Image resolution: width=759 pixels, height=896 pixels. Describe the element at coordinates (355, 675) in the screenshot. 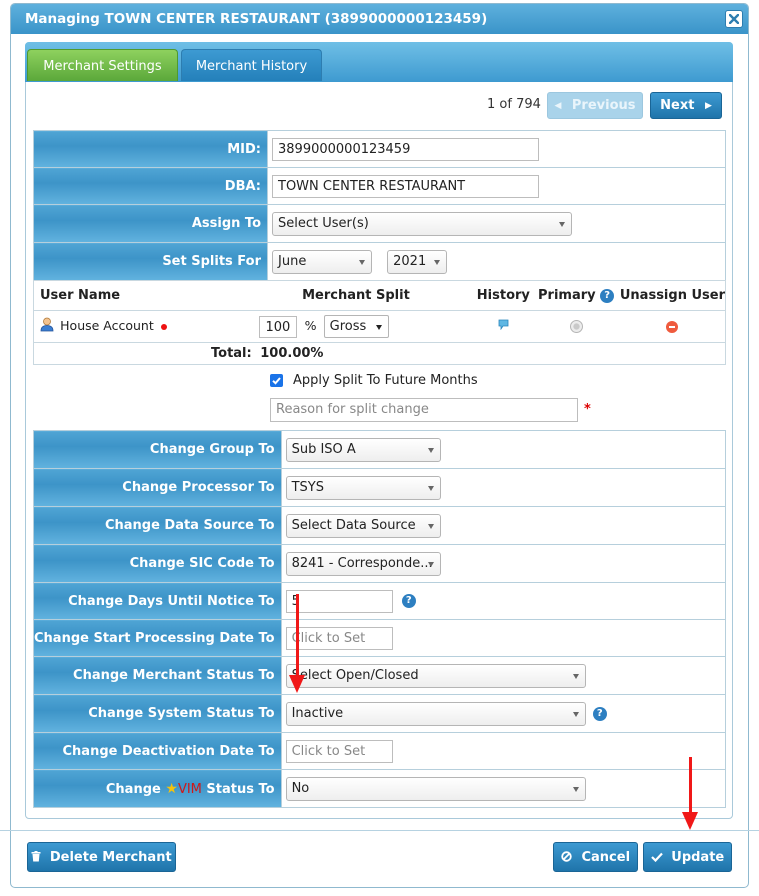

I see `merchant-status-value: Select Open/Closed` at that location.